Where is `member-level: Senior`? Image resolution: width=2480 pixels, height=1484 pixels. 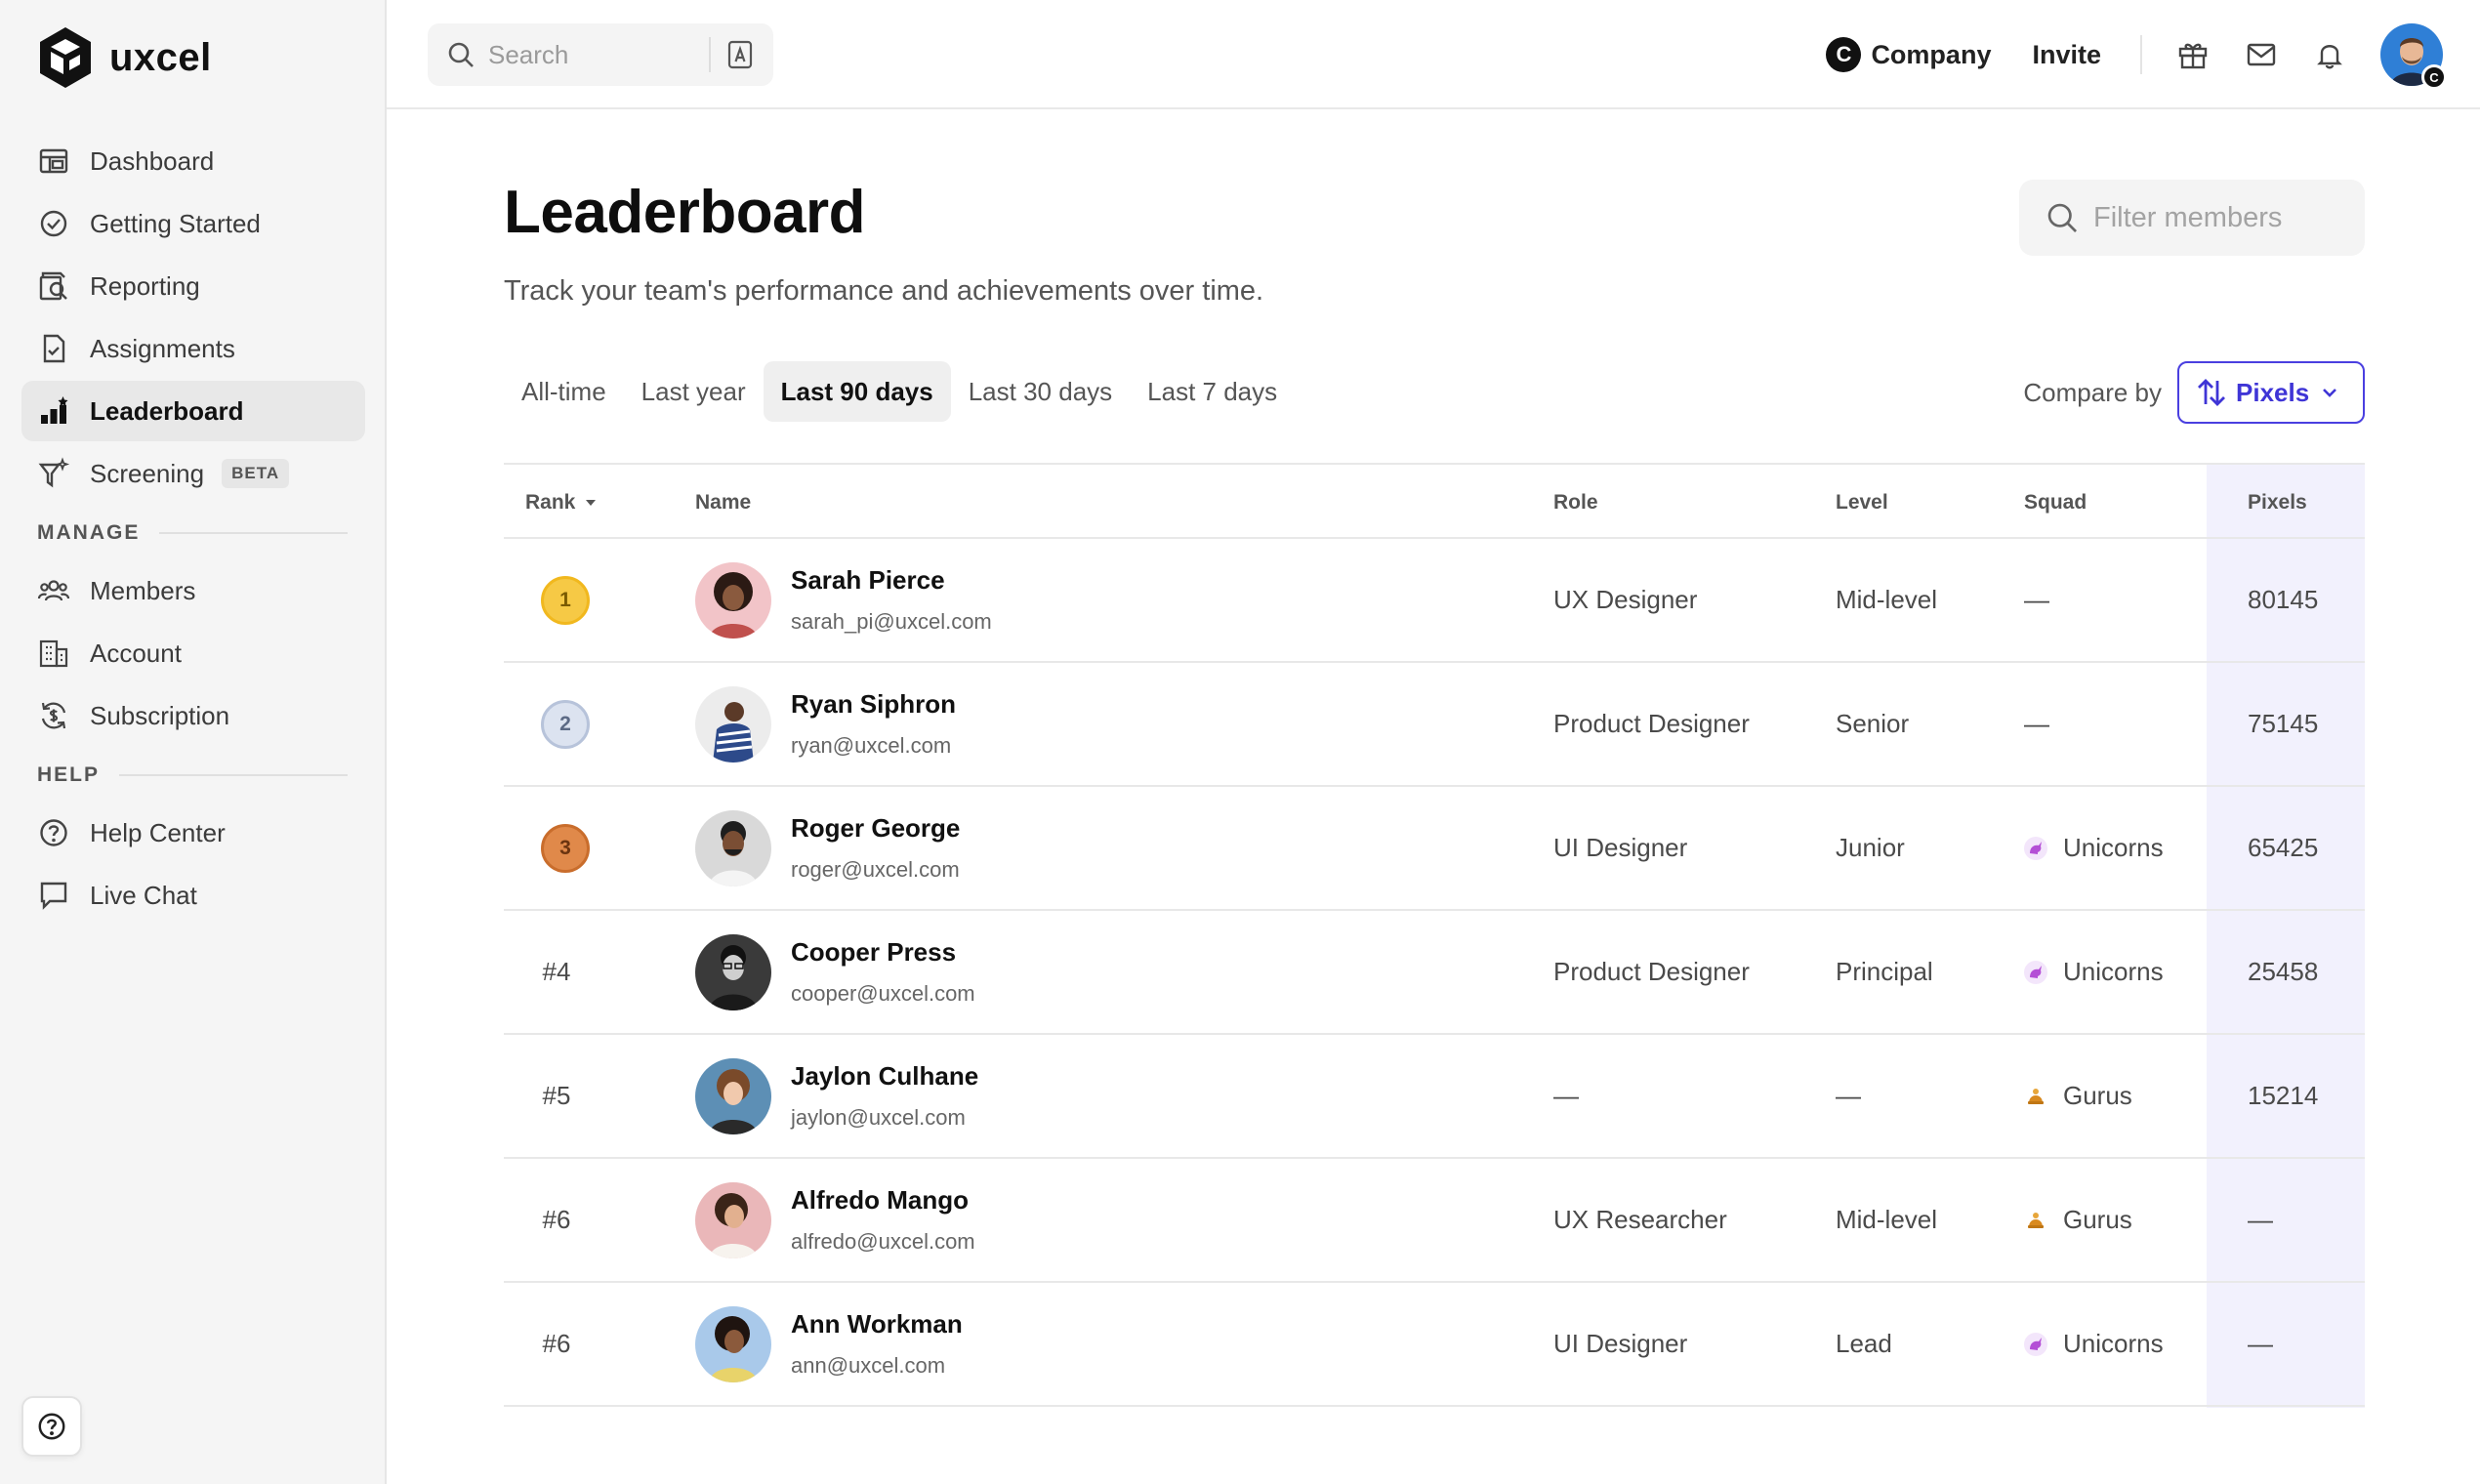 member-level: Senior is located at coordinates (1873, 724).